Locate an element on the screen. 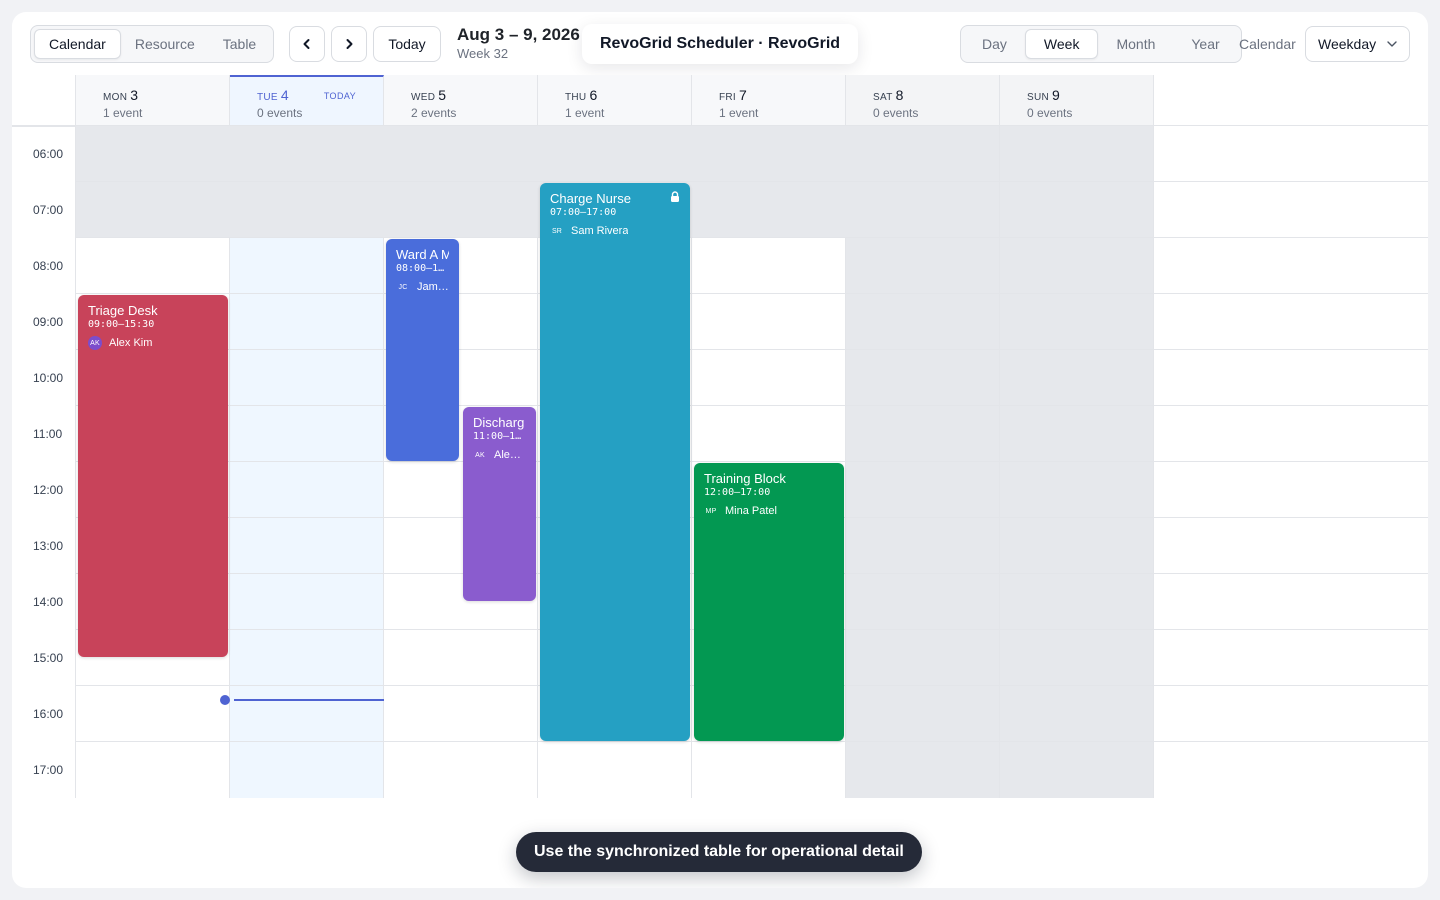  time-label: 09:00 is located at coordinates (48, 322).